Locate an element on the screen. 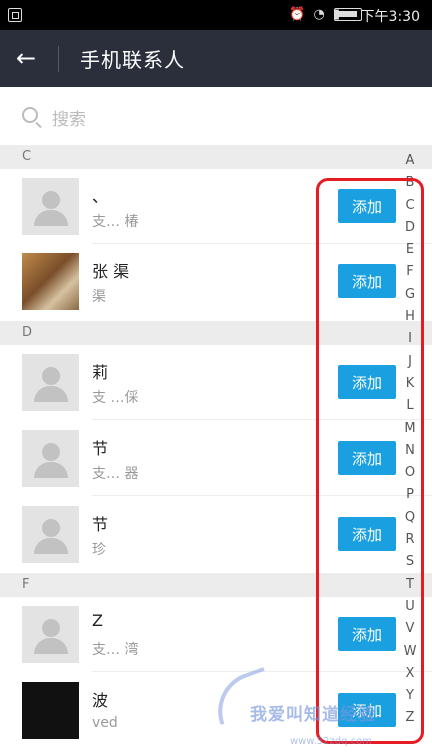 This screenshot has width=432, height=754. title-separator is located at coordinates (58, 59).